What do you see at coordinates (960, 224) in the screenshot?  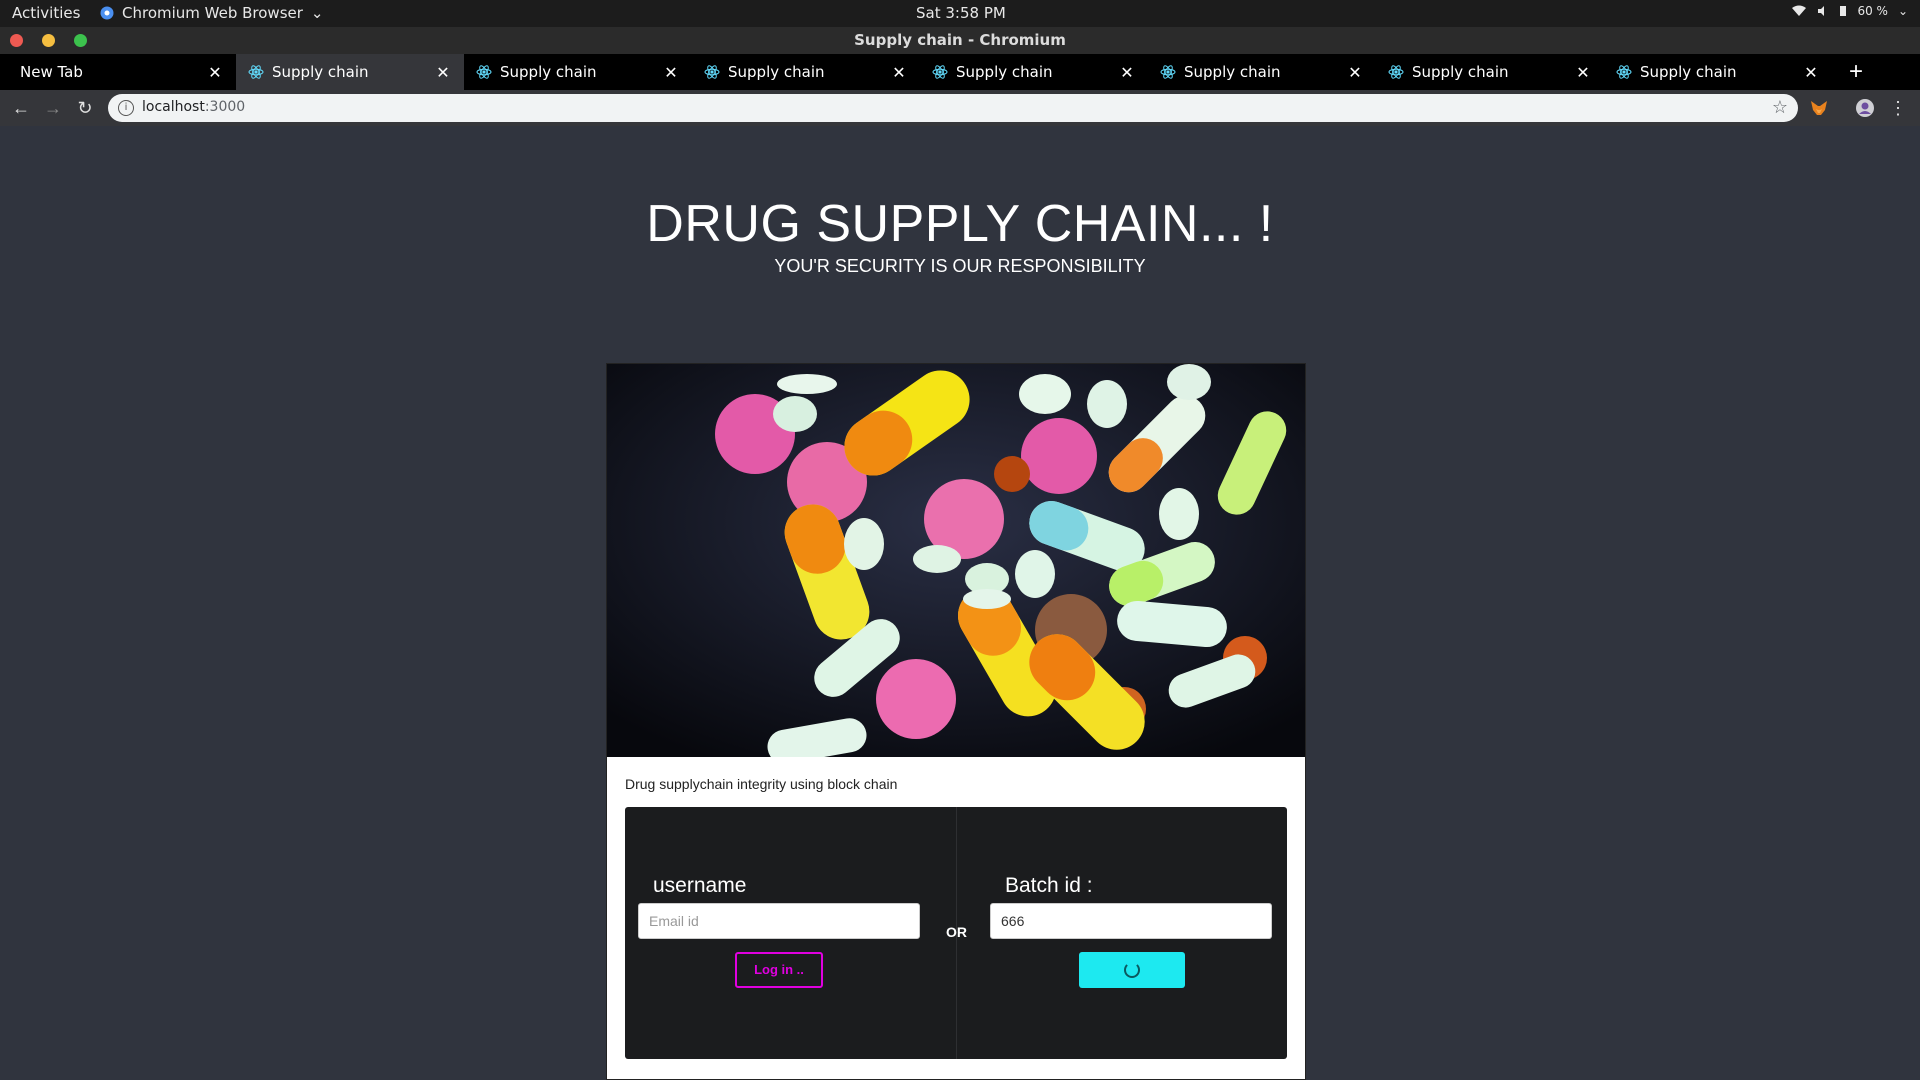 I see `page-title: DRUG SUPPLY CHAIN... !` at bounding box center [960, 224].